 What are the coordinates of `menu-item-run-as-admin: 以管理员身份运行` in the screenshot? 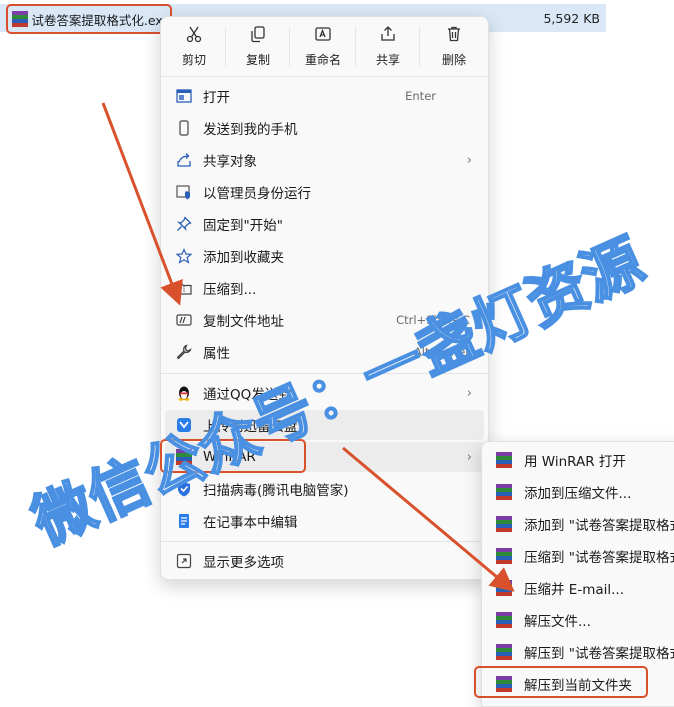 It's located at (324, 192).